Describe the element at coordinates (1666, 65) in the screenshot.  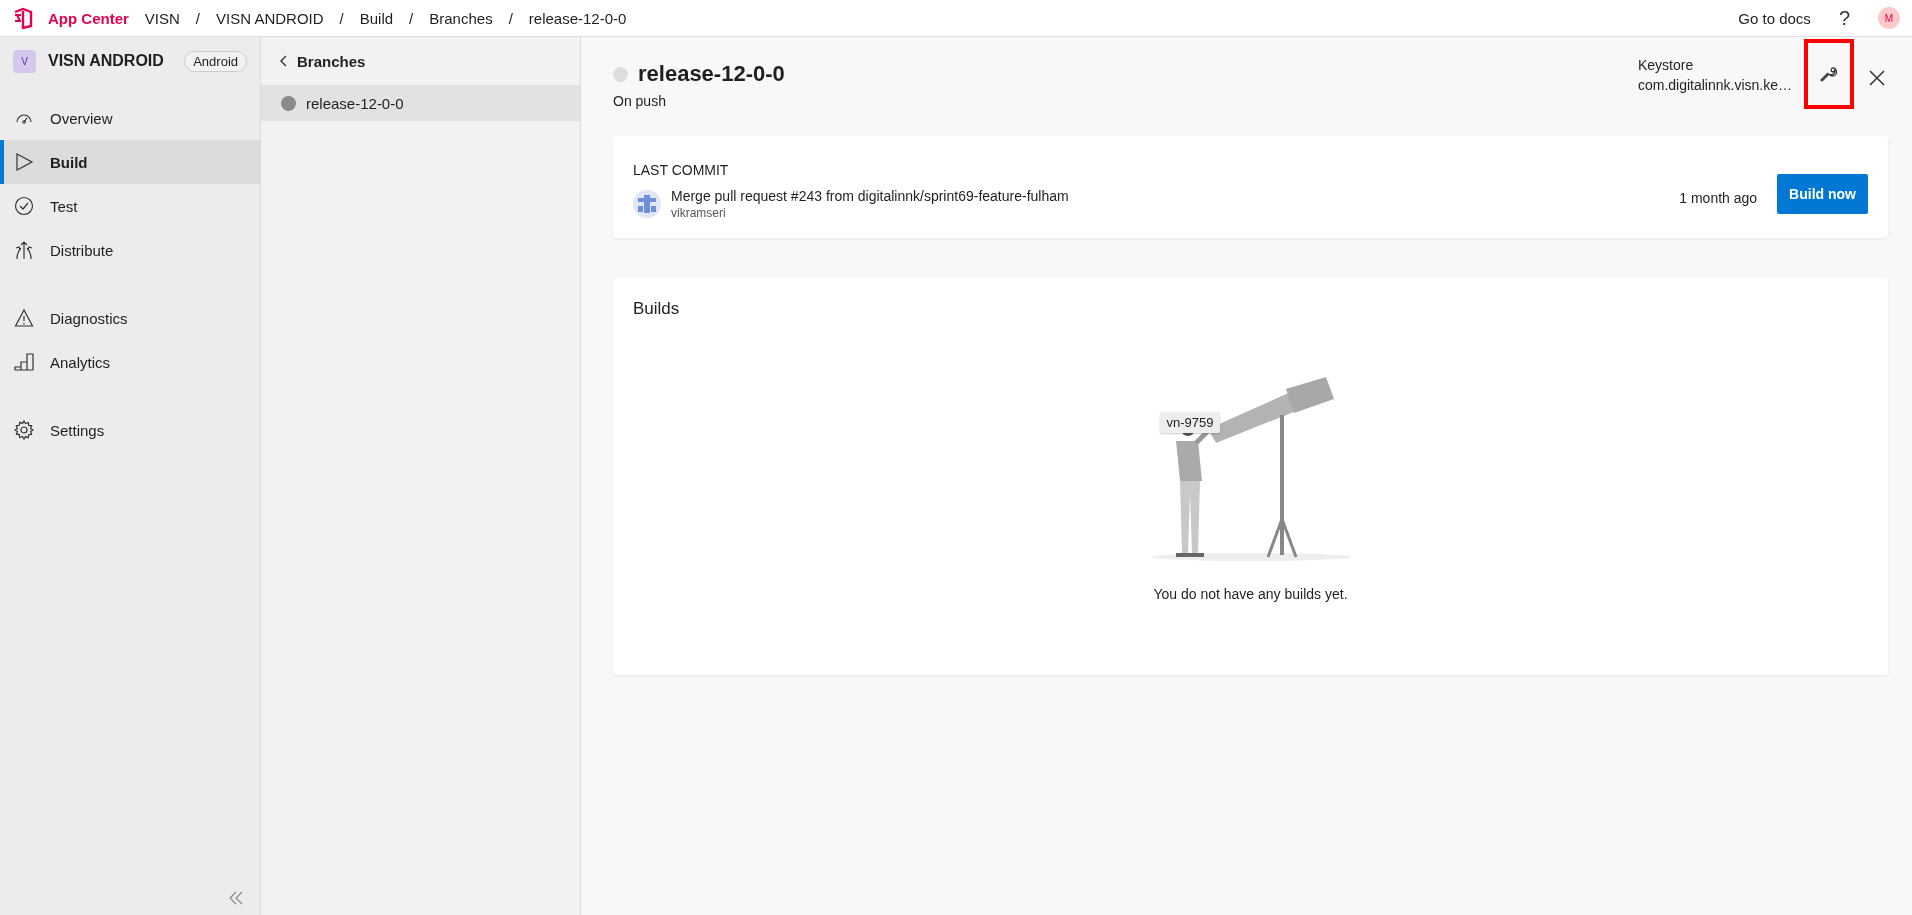
I see `keystore-label: Keystore` at that location.